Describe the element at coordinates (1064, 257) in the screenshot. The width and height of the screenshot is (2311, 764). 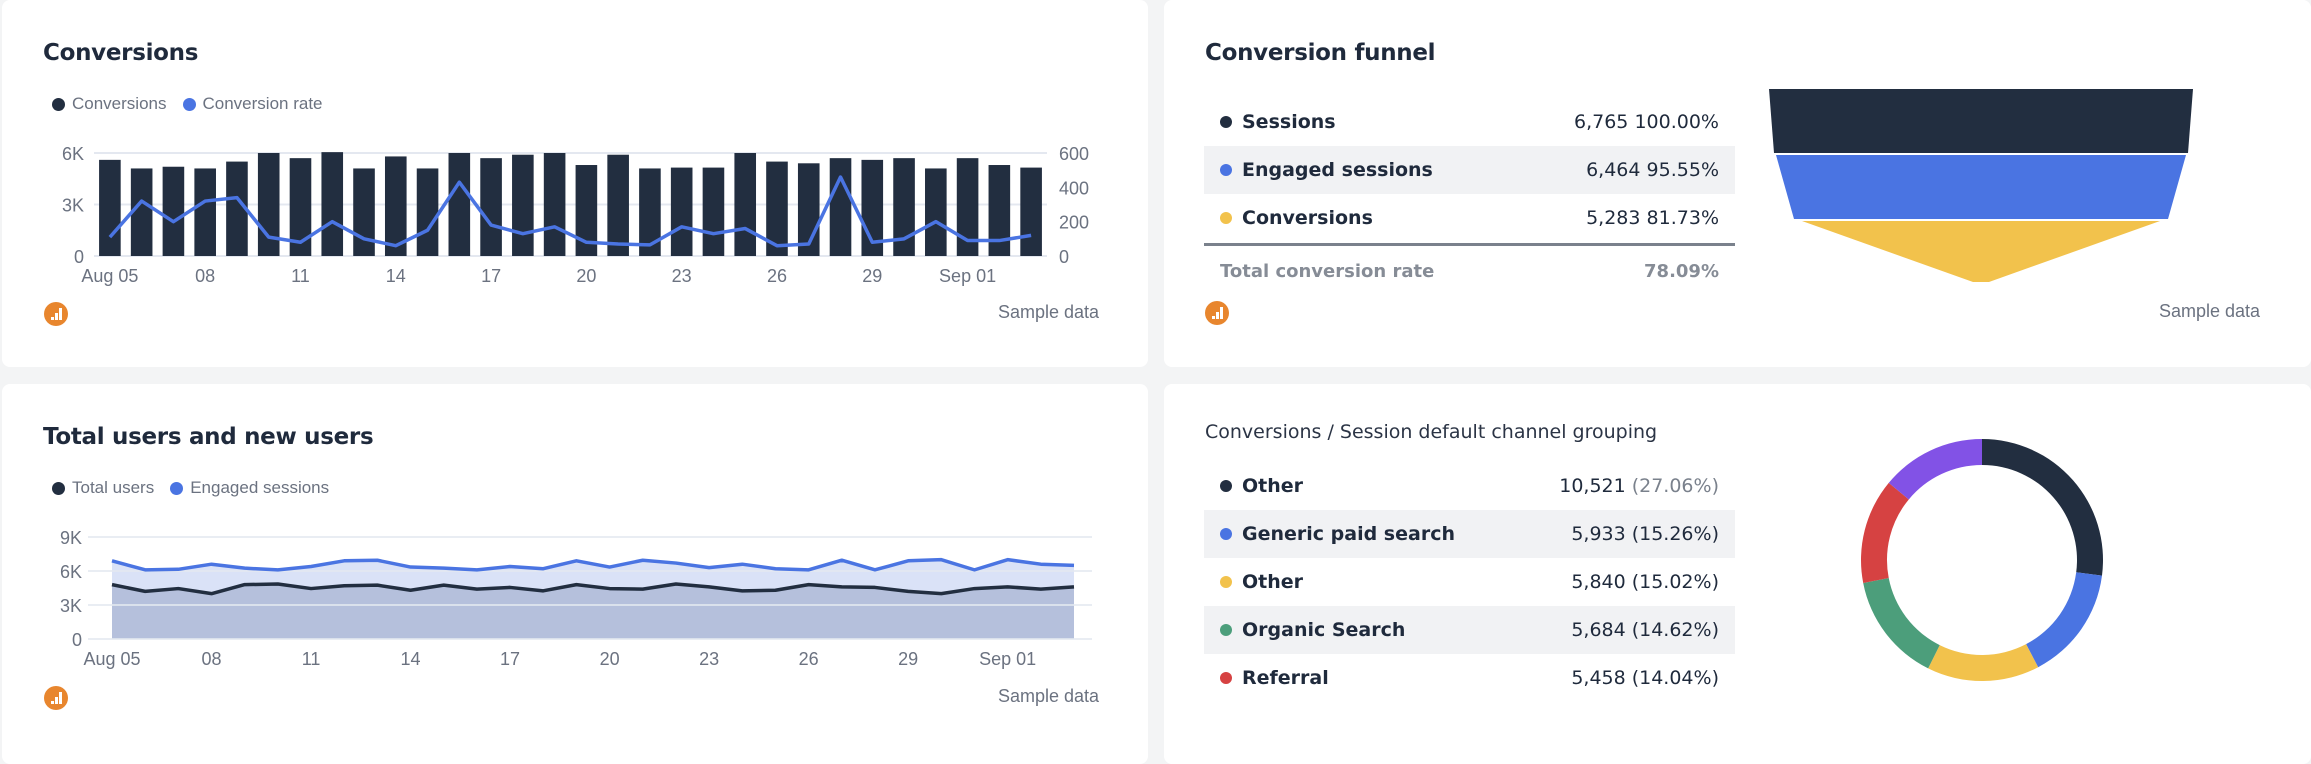
I see `y-right-tick: 0` at that location.